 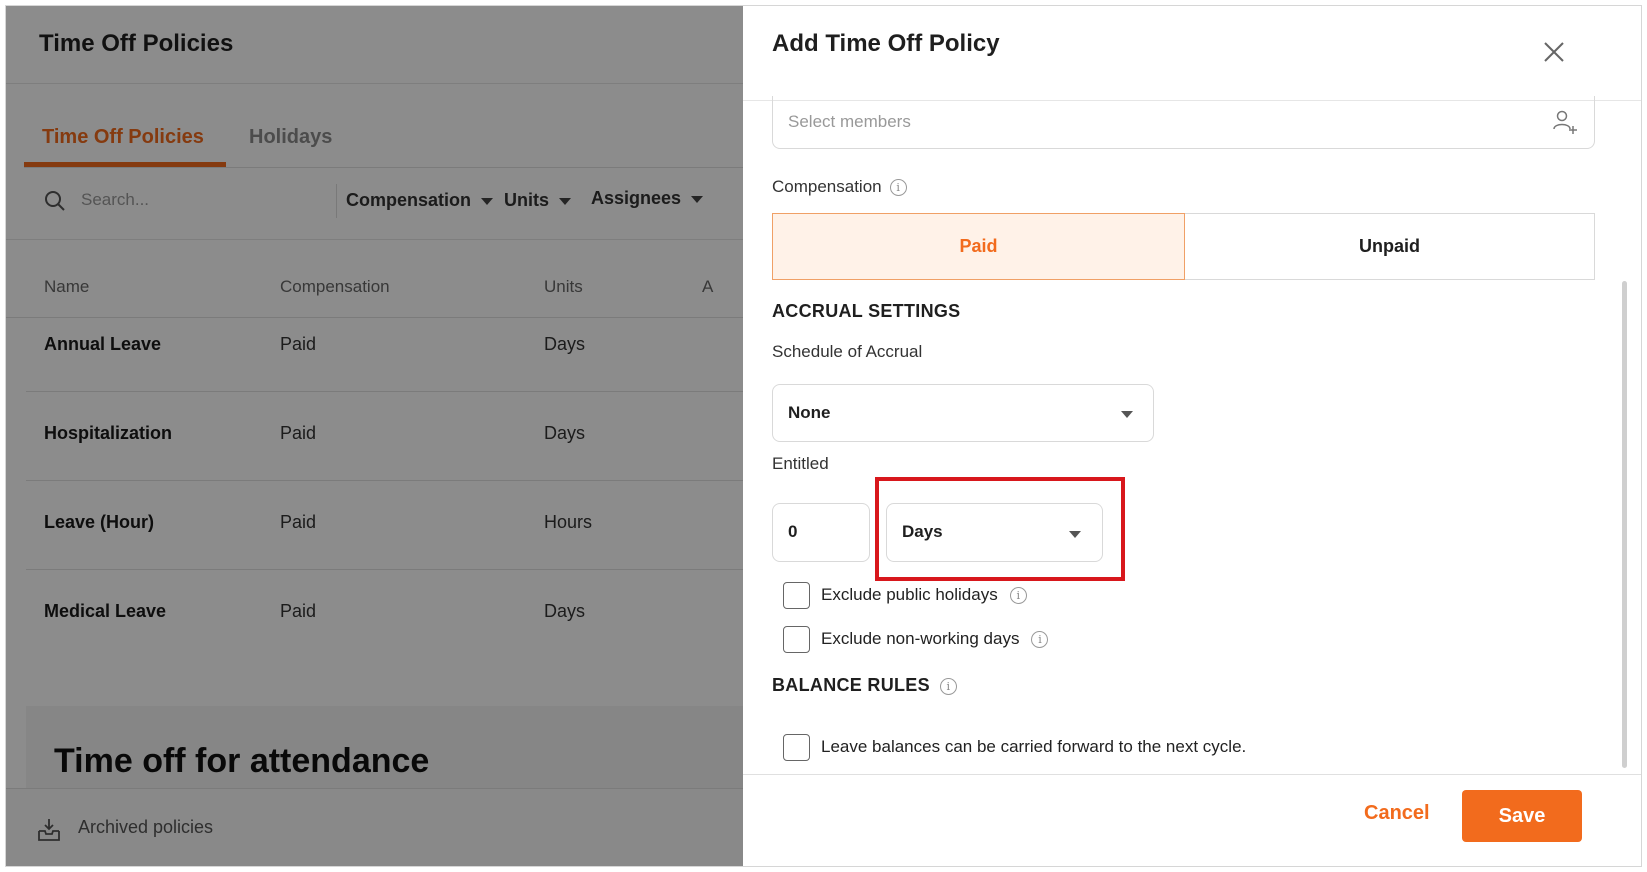 I want to click on members-select: Select members, so click(x=1183, y=122).